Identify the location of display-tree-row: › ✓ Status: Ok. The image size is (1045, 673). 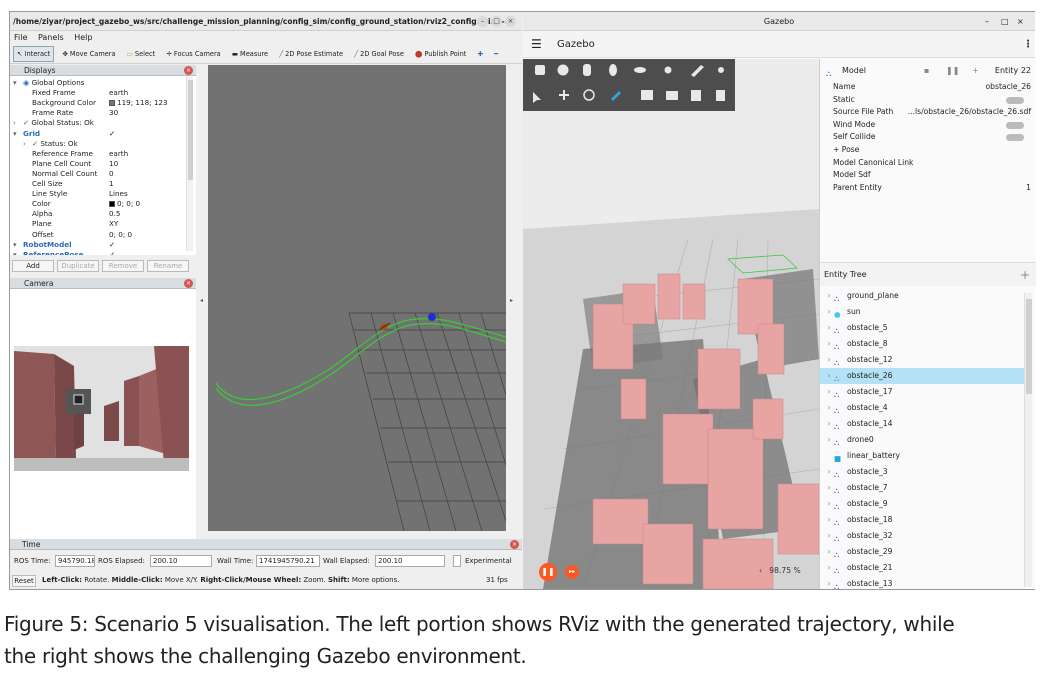
(100, 144).